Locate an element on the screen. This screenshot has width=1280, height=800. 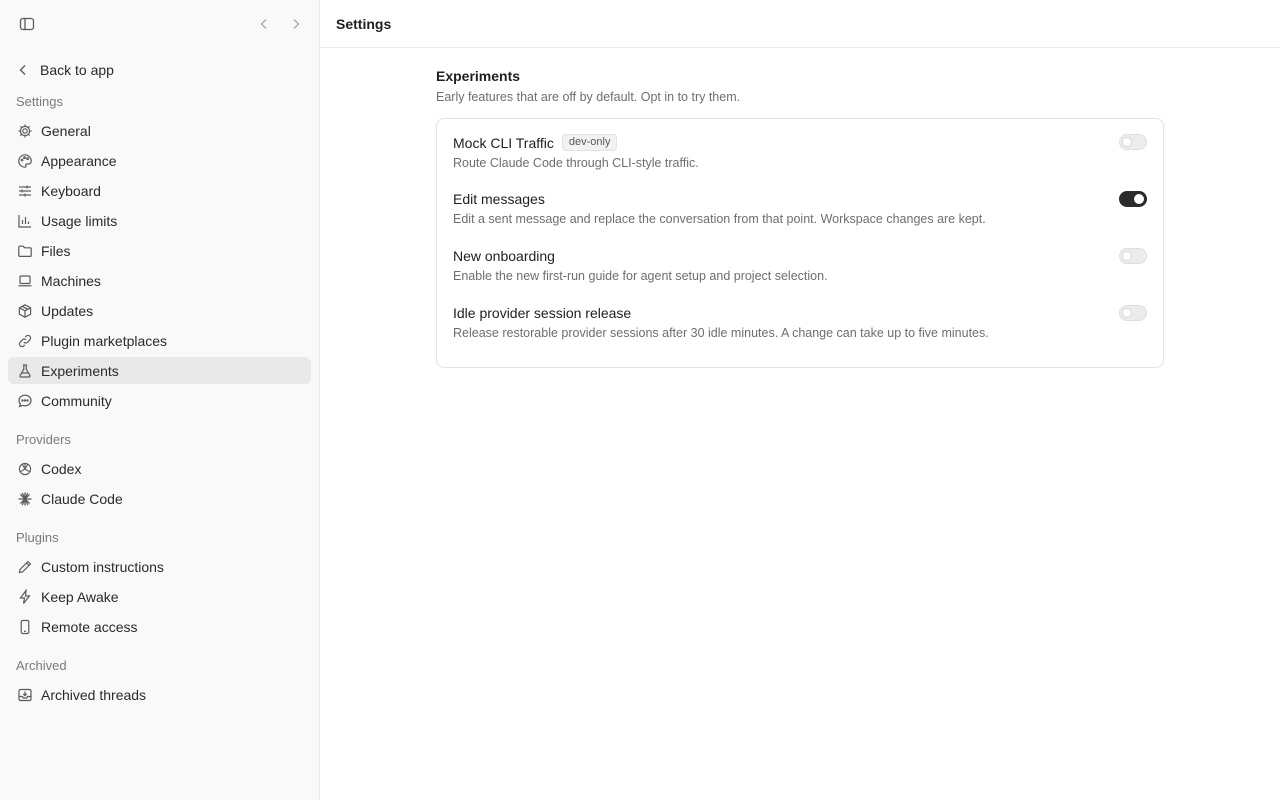
sidebar-item-claude-code: Claude Code is located at coordinates (159, 498).